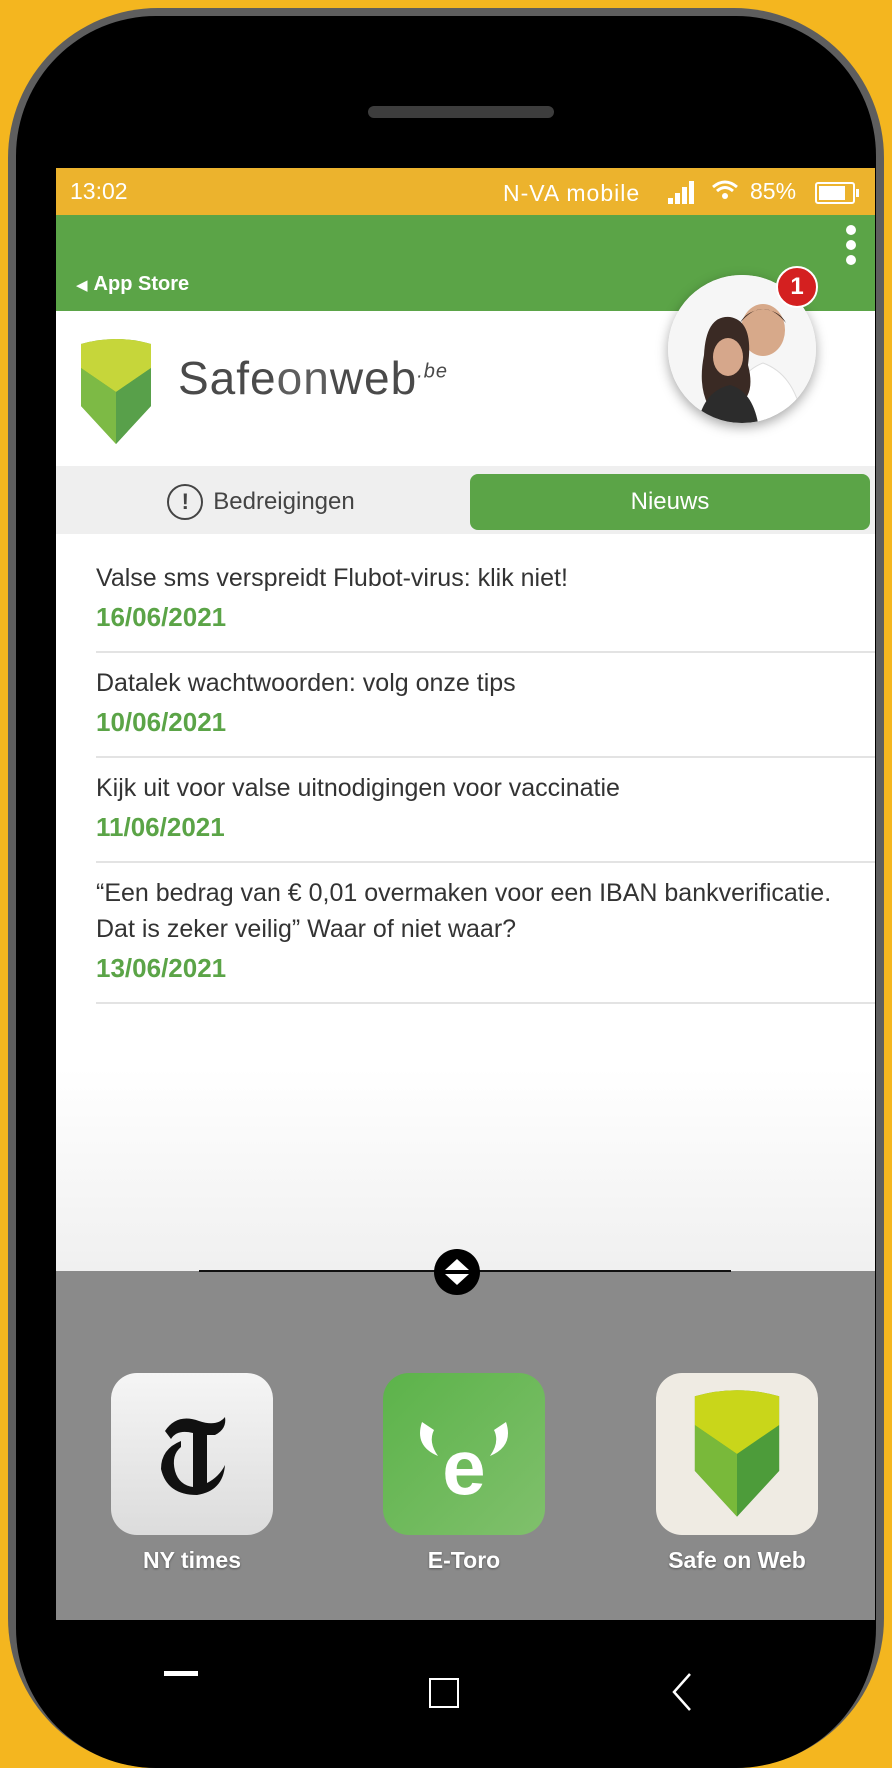  Describe the element at coordinates (464, 1560) in the screenshot. I see `dock-app-label: E-Toro` at that location.